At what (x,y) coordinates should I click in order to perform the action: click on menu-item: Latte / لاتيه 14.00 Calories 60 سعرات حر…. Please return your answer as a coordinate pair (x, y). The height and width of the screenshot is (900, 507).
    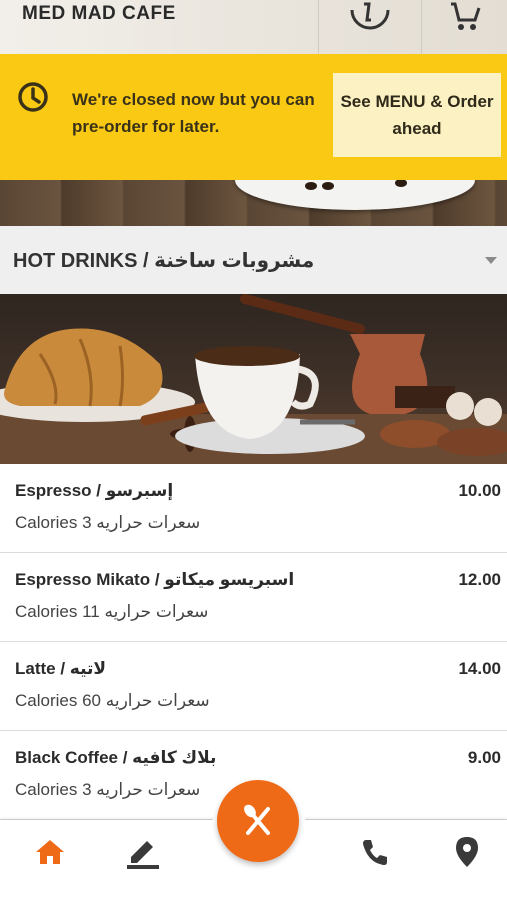
    Looking at the image, I should click on (253, 686).